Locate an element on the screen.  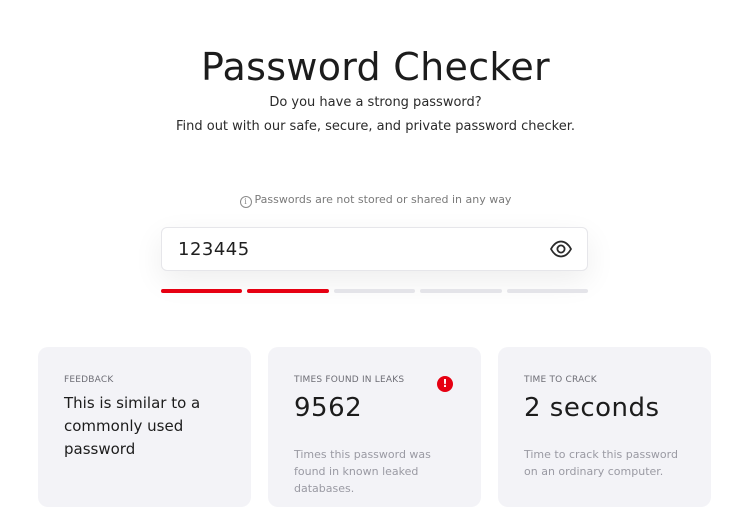
feedback-label: FEEDBACK is located at coordinates (89, 380).